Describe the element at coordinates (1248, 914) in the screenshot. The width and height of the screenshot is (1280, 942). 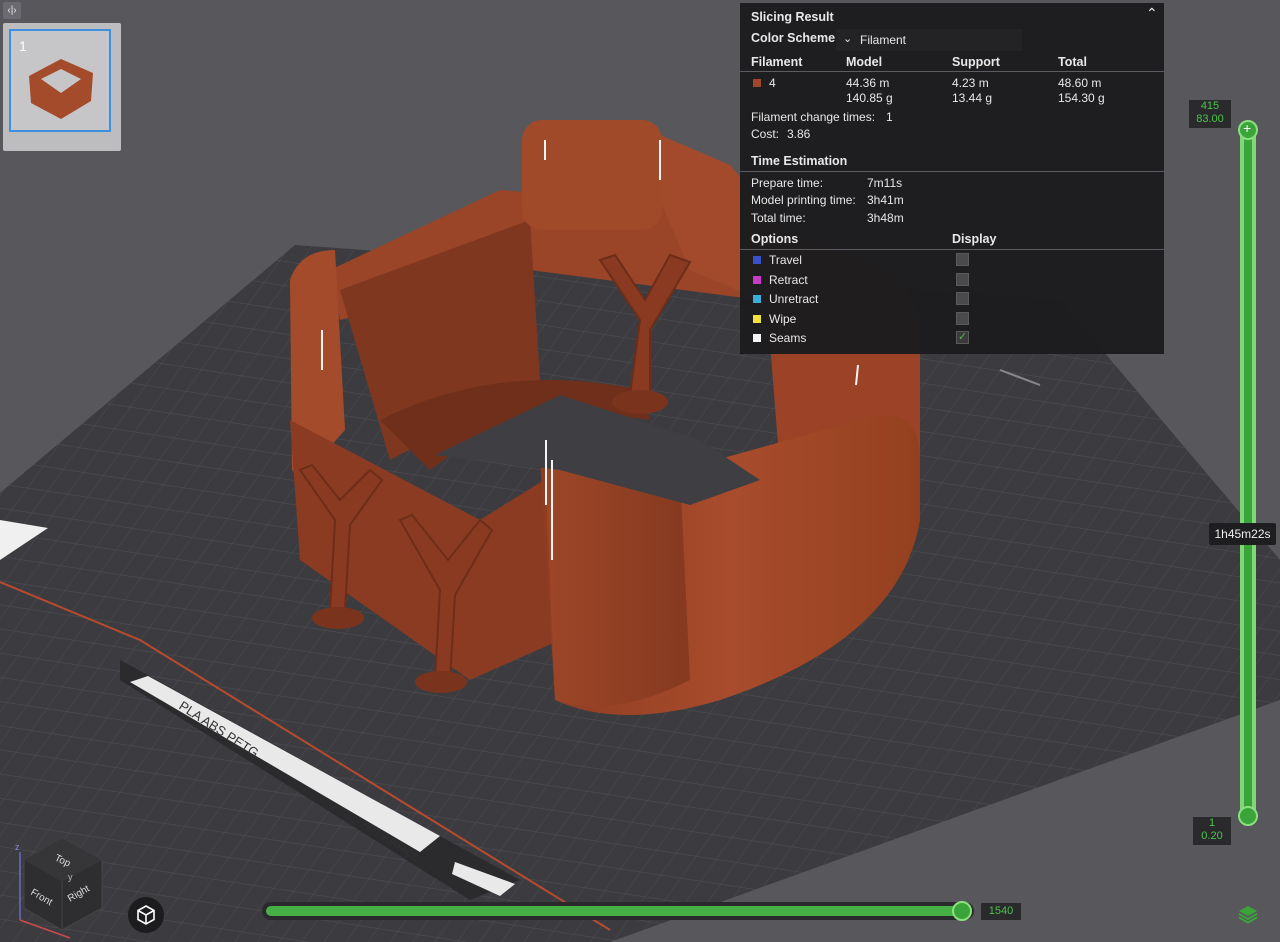
I see `layers-icon` at that location.